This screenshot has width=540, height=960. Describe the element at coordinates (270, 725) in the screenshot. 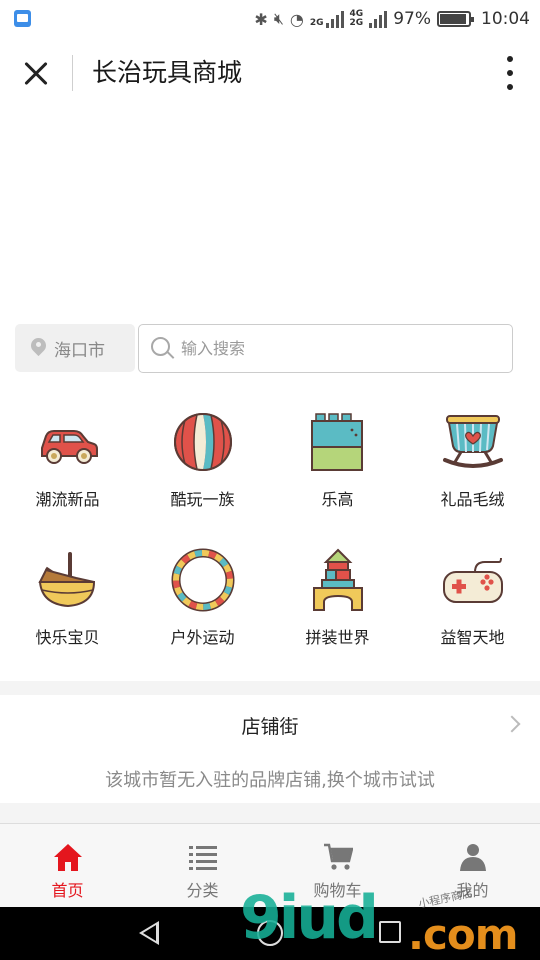

I see `shop-street-title: 店铺街` at that location.